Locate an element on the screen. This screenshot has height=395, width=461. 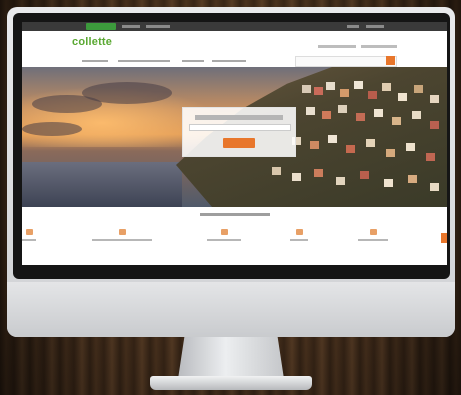
sea is located at coordinates (102, 184).